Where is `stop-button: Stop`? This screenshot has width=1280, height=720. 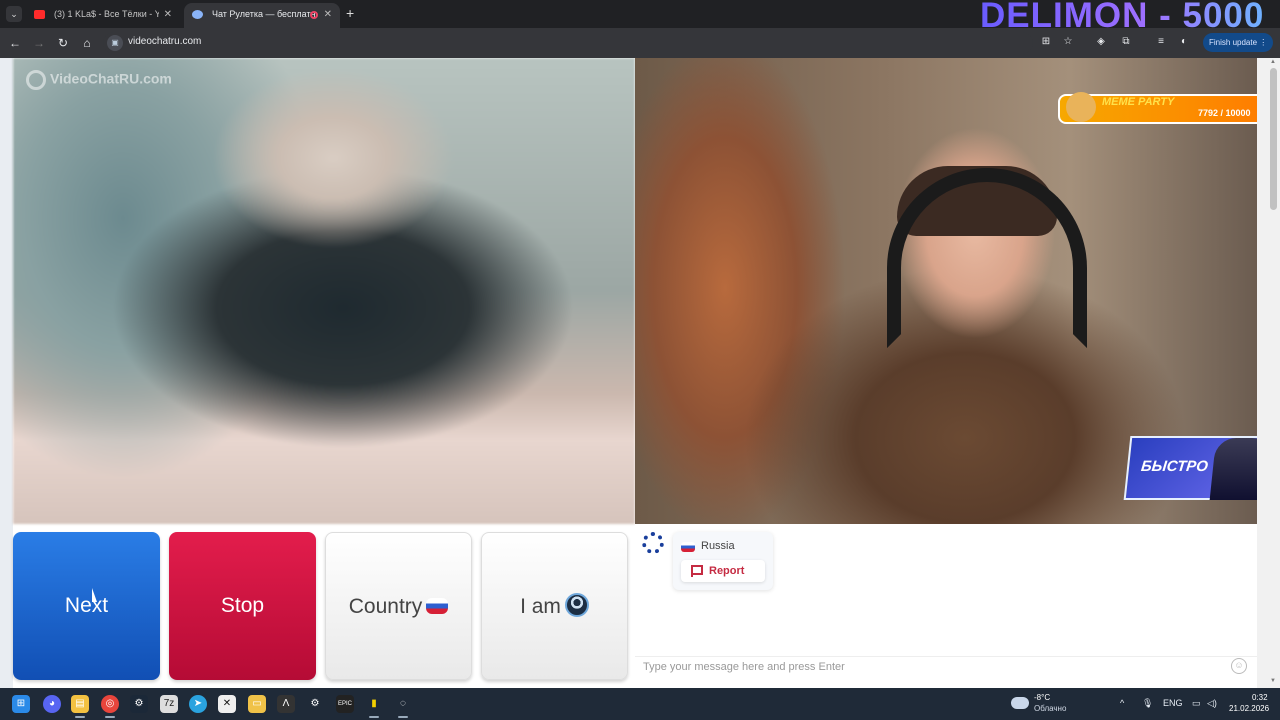
stop-button: Stop is located at coordinates (242, 606).